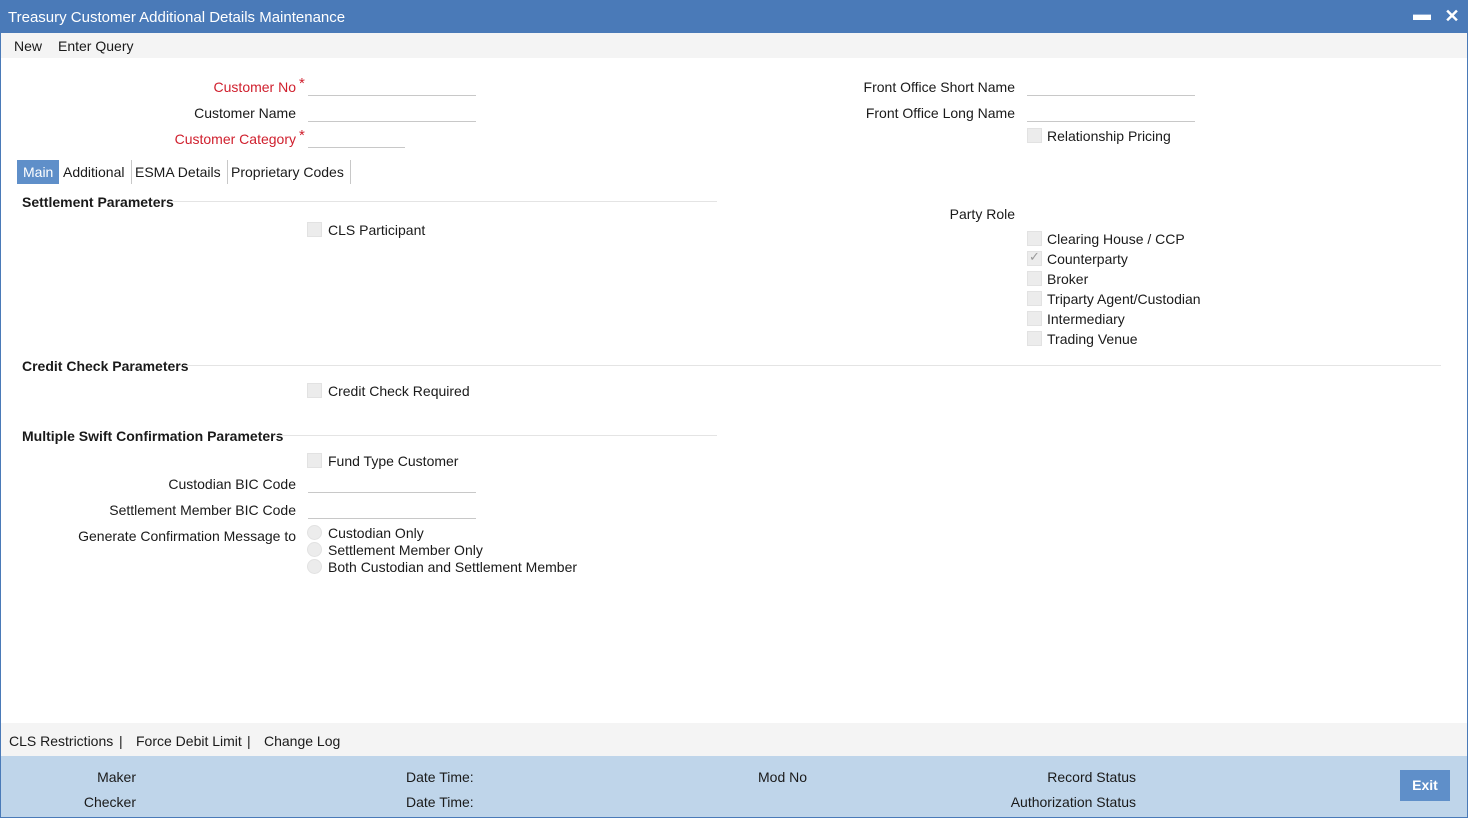  I want to click on record-status-label: Record Status, so click(1091, 777).